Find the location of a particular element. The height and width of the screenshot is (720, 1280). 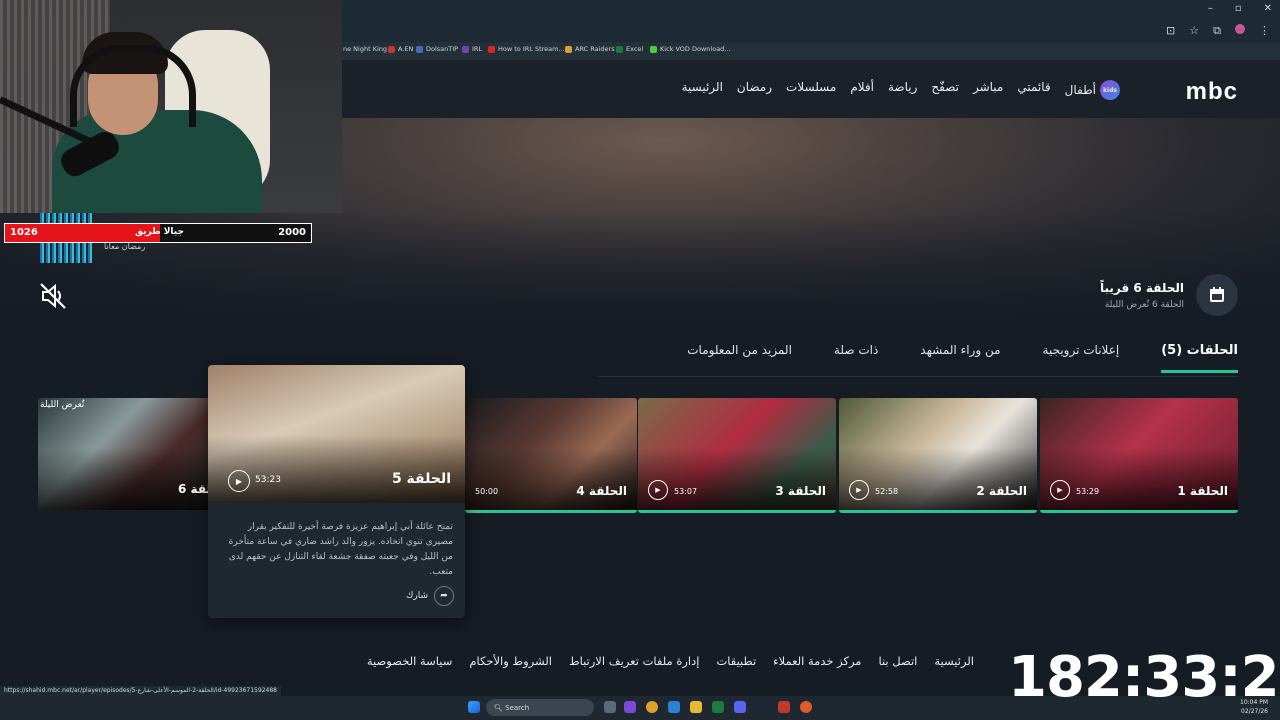

search-label: Search is located at coordinates (517, 707).